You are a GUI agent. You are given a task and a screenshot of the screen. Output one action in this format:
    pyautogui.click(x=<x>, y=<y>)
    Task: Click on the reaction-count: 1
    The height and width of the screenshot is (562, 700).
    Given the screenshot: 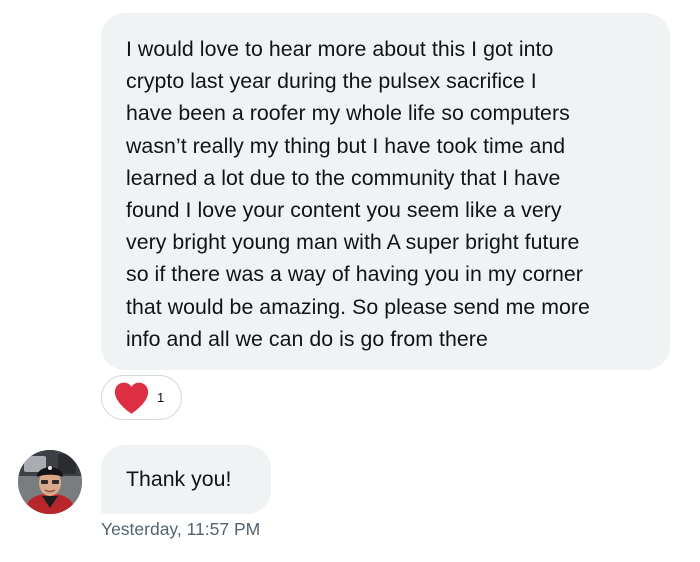 What is the action you would take?
    pyautogui.click(x=161, y=397)
    